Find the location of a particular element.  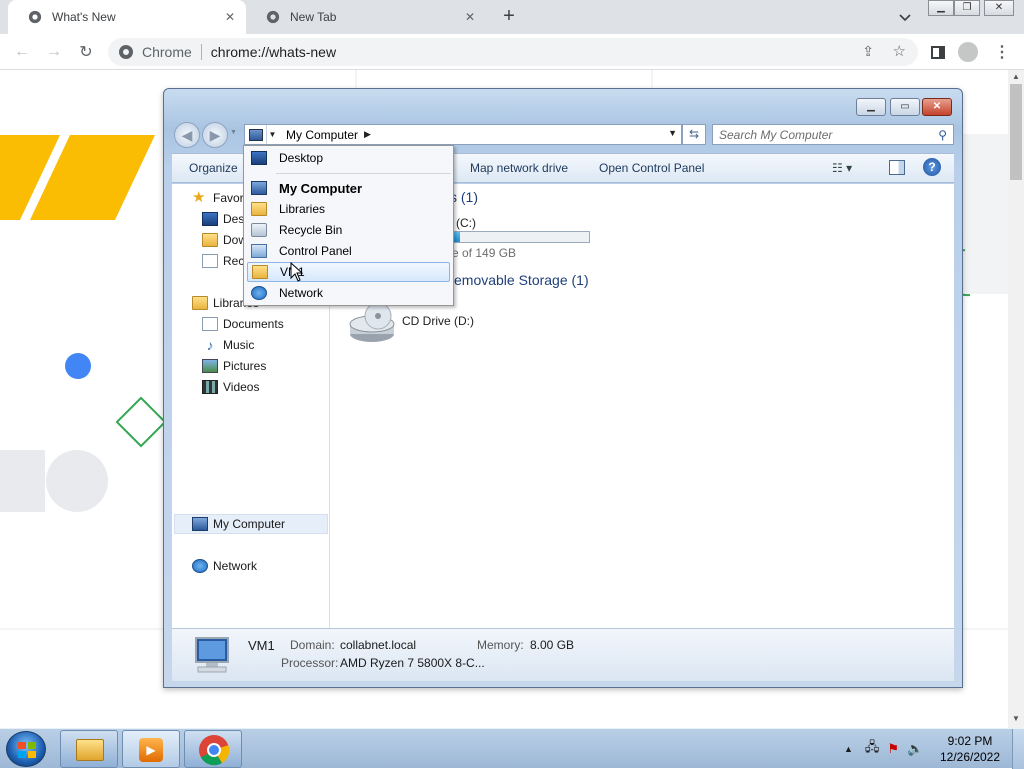

forward-button: ▶ is located at coordinates (215, 135).